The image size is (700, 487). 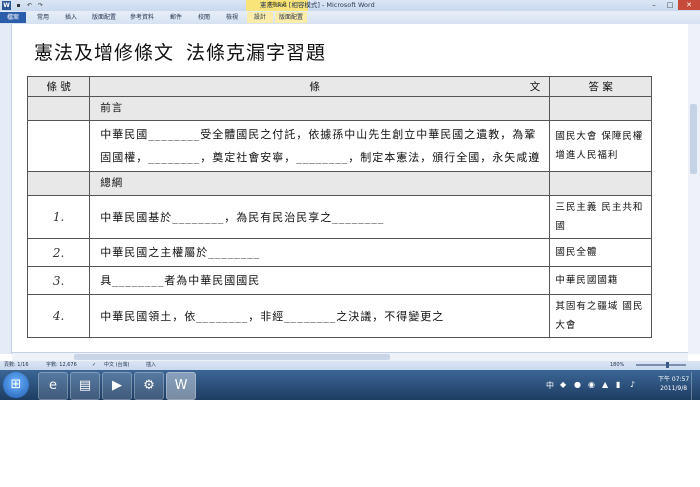 I want to click on word-taskbar-icon: W, so click(x=181, y=386).